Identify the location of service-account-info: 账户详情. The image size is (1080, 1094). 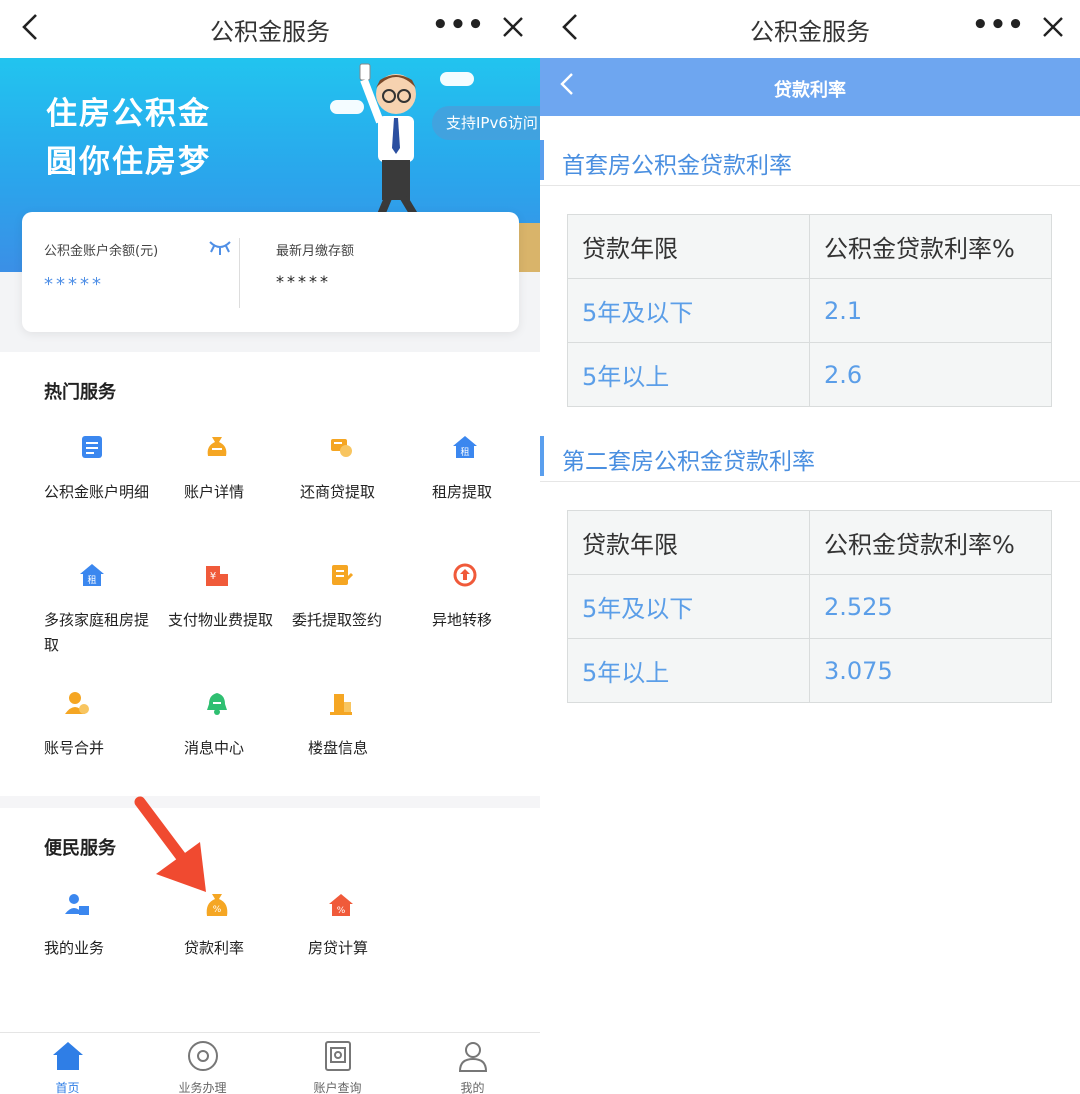
(246, 469).